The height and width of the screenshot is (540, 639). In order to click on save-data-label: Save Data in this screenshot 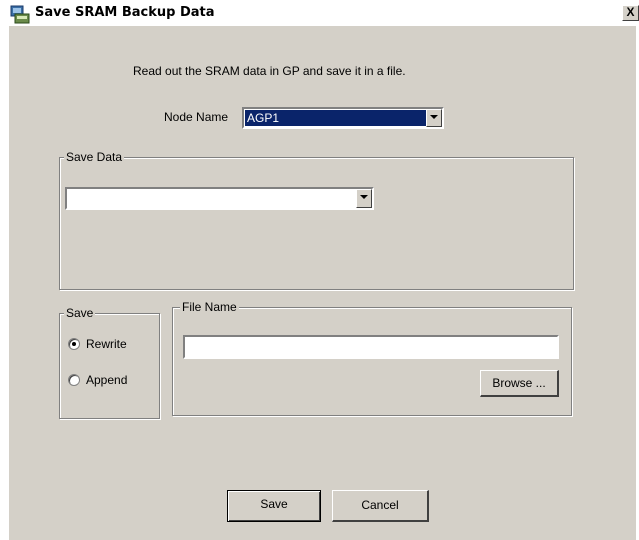, I will do `click(94, 157)`.